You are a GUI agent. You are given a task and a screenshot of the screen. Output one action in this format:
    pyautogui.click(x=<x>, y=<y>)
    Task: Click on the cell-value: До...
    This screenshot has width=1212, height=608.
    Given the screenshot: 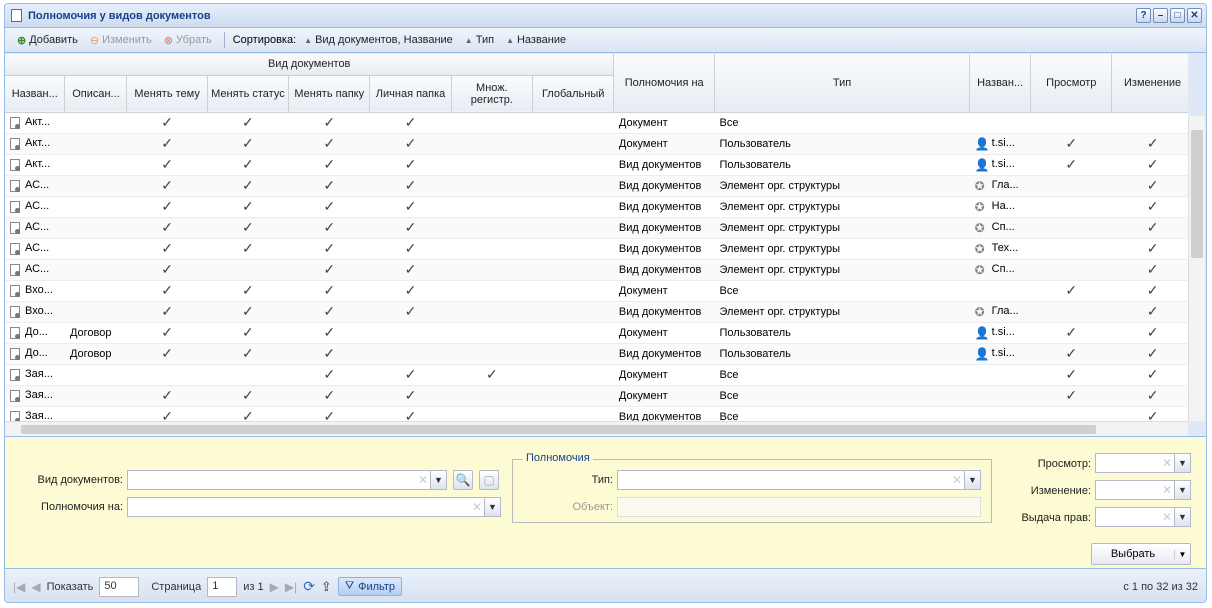 What is the action you would take?
    pyautogui.click(x=36, y=332)
    